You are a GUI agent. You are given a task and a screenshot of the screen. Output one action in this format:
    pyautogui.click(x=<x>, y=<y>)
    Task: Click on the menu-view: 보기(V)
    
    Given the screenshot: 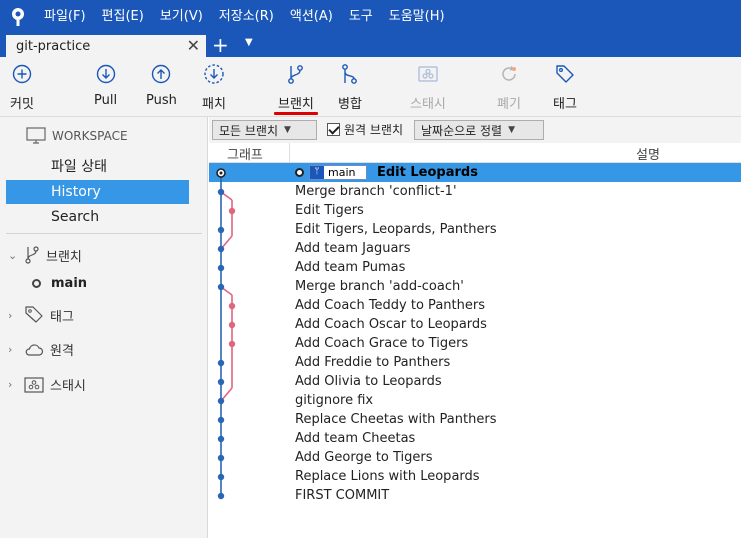 What is the action you would take?
    pyautogui.click(x=181, y=16)
    